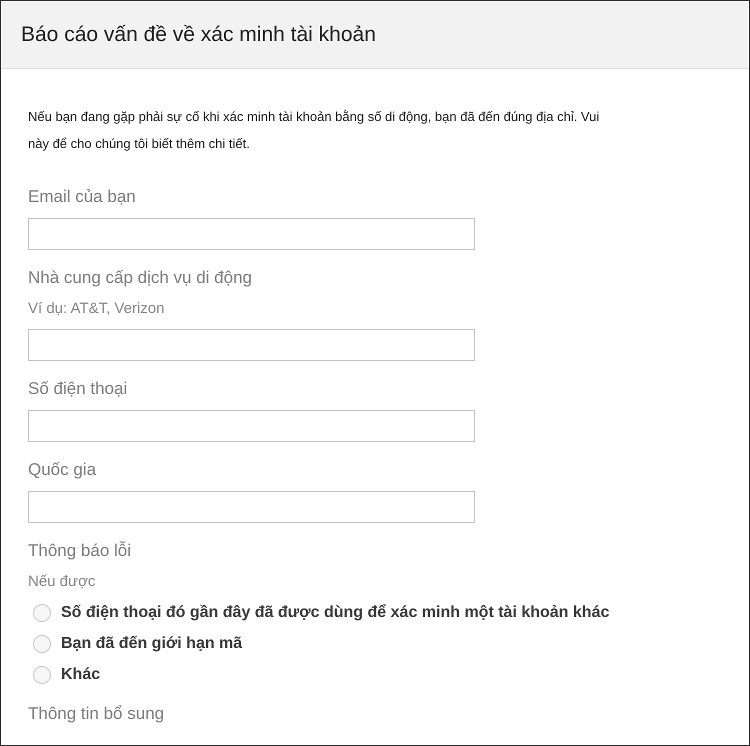 Image resolution: width=750 pixels, height=746 pixels. Describe the element at coordinates (335, 613) in the screenshot. I see `radio-label: Số điện thoại đó gần đây đã được dùng để xác minh một tài khoản khác` at that location.